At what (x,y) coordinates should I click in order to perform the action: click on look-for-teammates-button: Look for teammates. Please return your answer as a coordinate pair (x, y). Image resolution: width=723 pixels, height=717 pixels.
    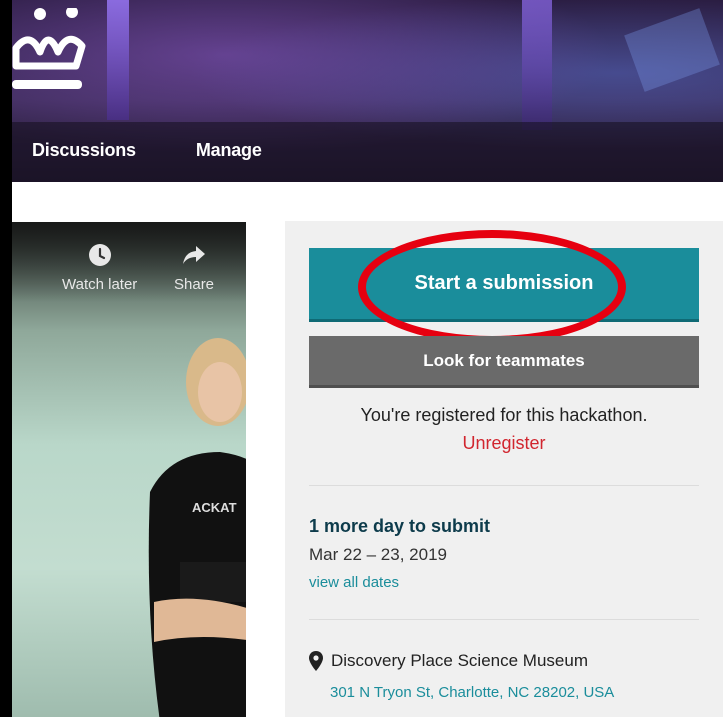
    Looking at the image, I should click on (504, 362).